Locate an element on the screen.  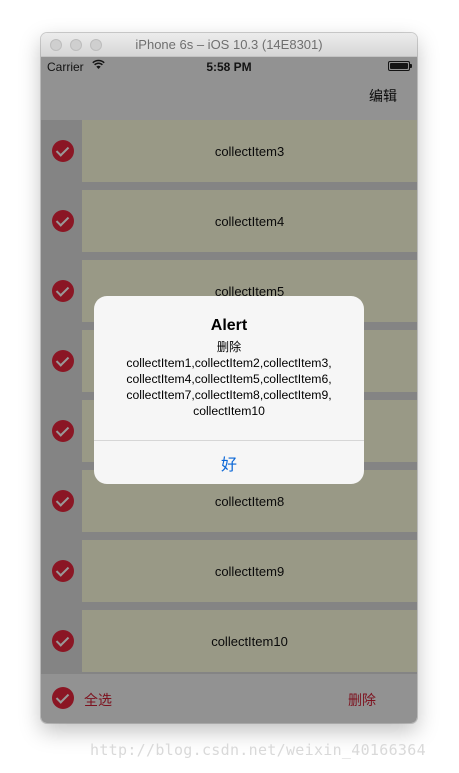
alert-message-line: collectItem7,collectItem8,collectItem9, is located at coordinates (229, 395).